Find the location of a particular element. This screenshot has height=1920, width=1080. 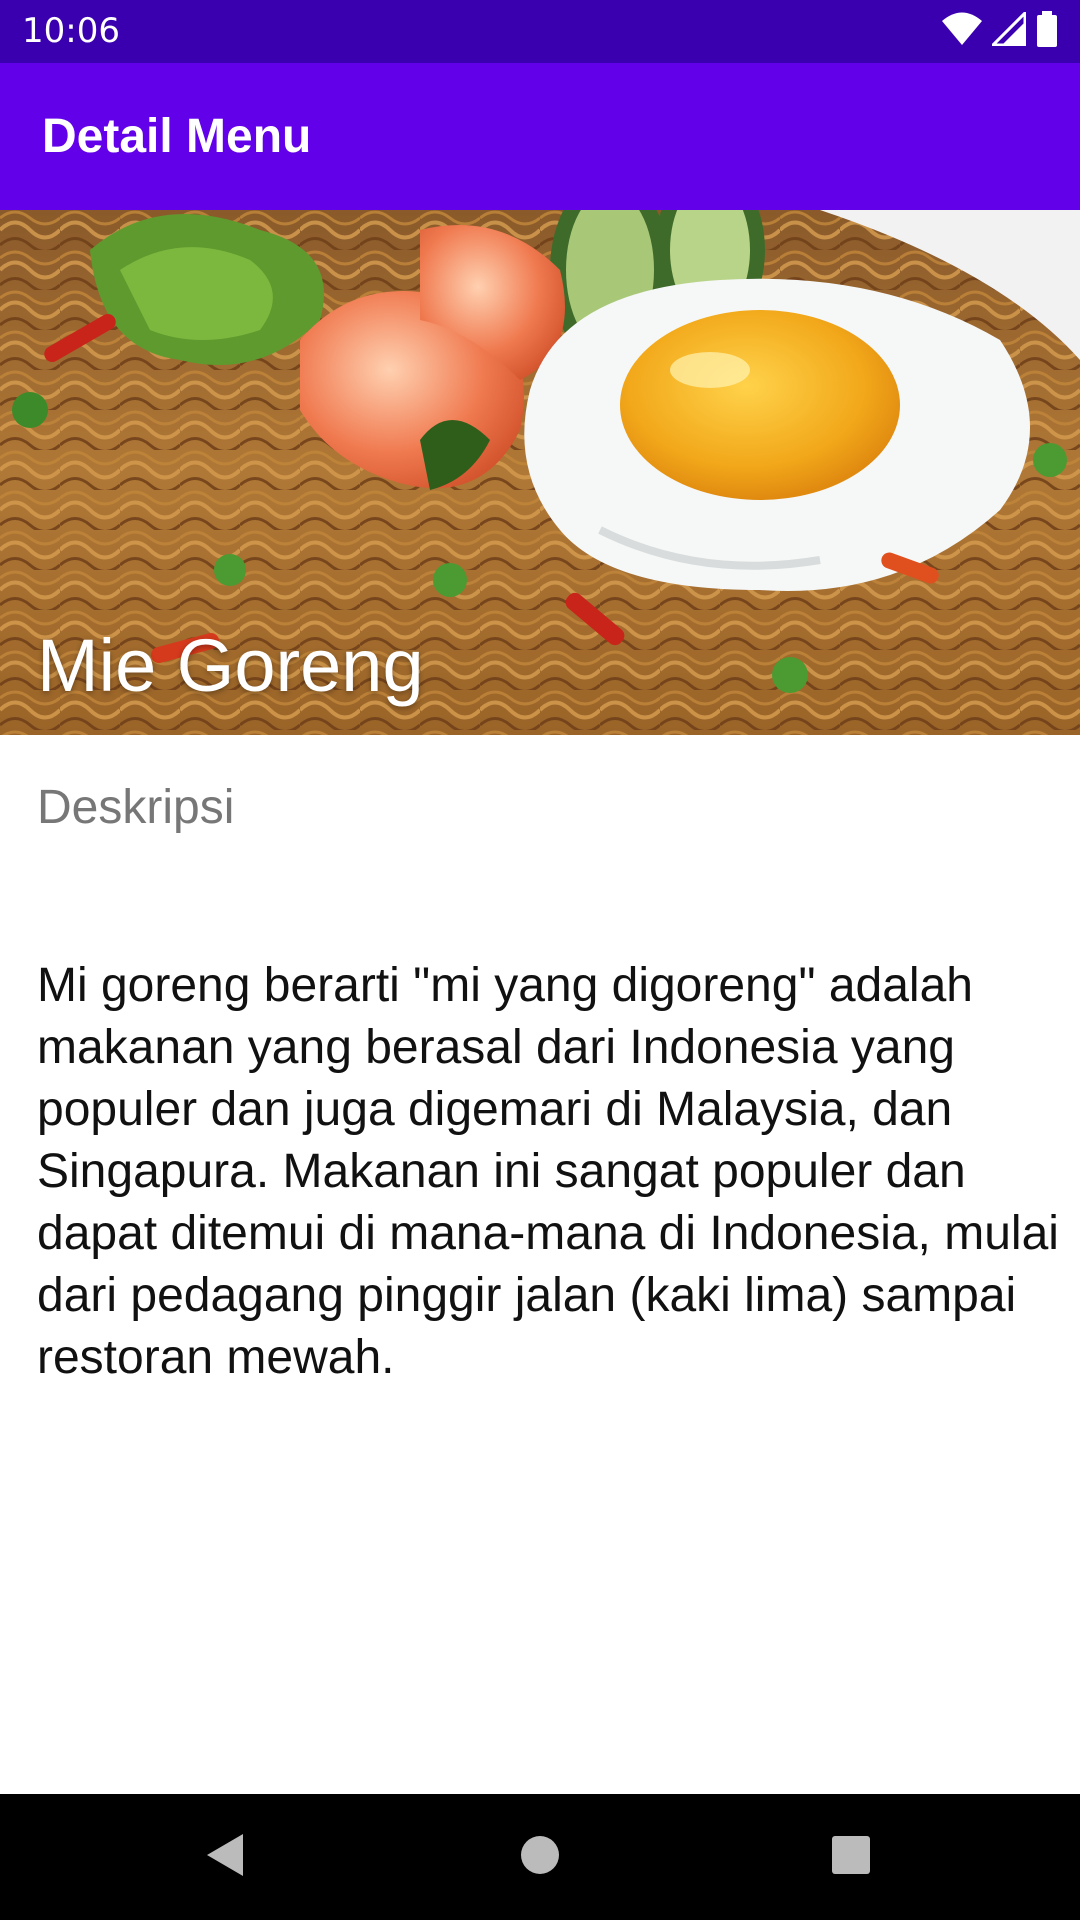

recents-button is located at coordinates (851, 1857).